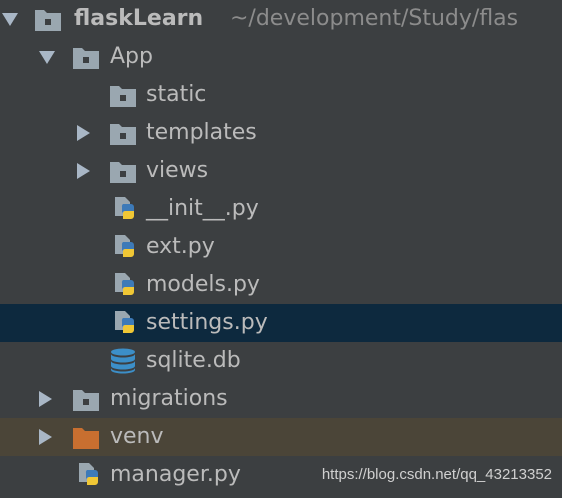 This screenshot has width=562, height=498. What do you see at coordinates (281, 361) in the screenshot?
I see `tree-row-sqlite-db: sqlite.db` at bounding box center [281, 361].